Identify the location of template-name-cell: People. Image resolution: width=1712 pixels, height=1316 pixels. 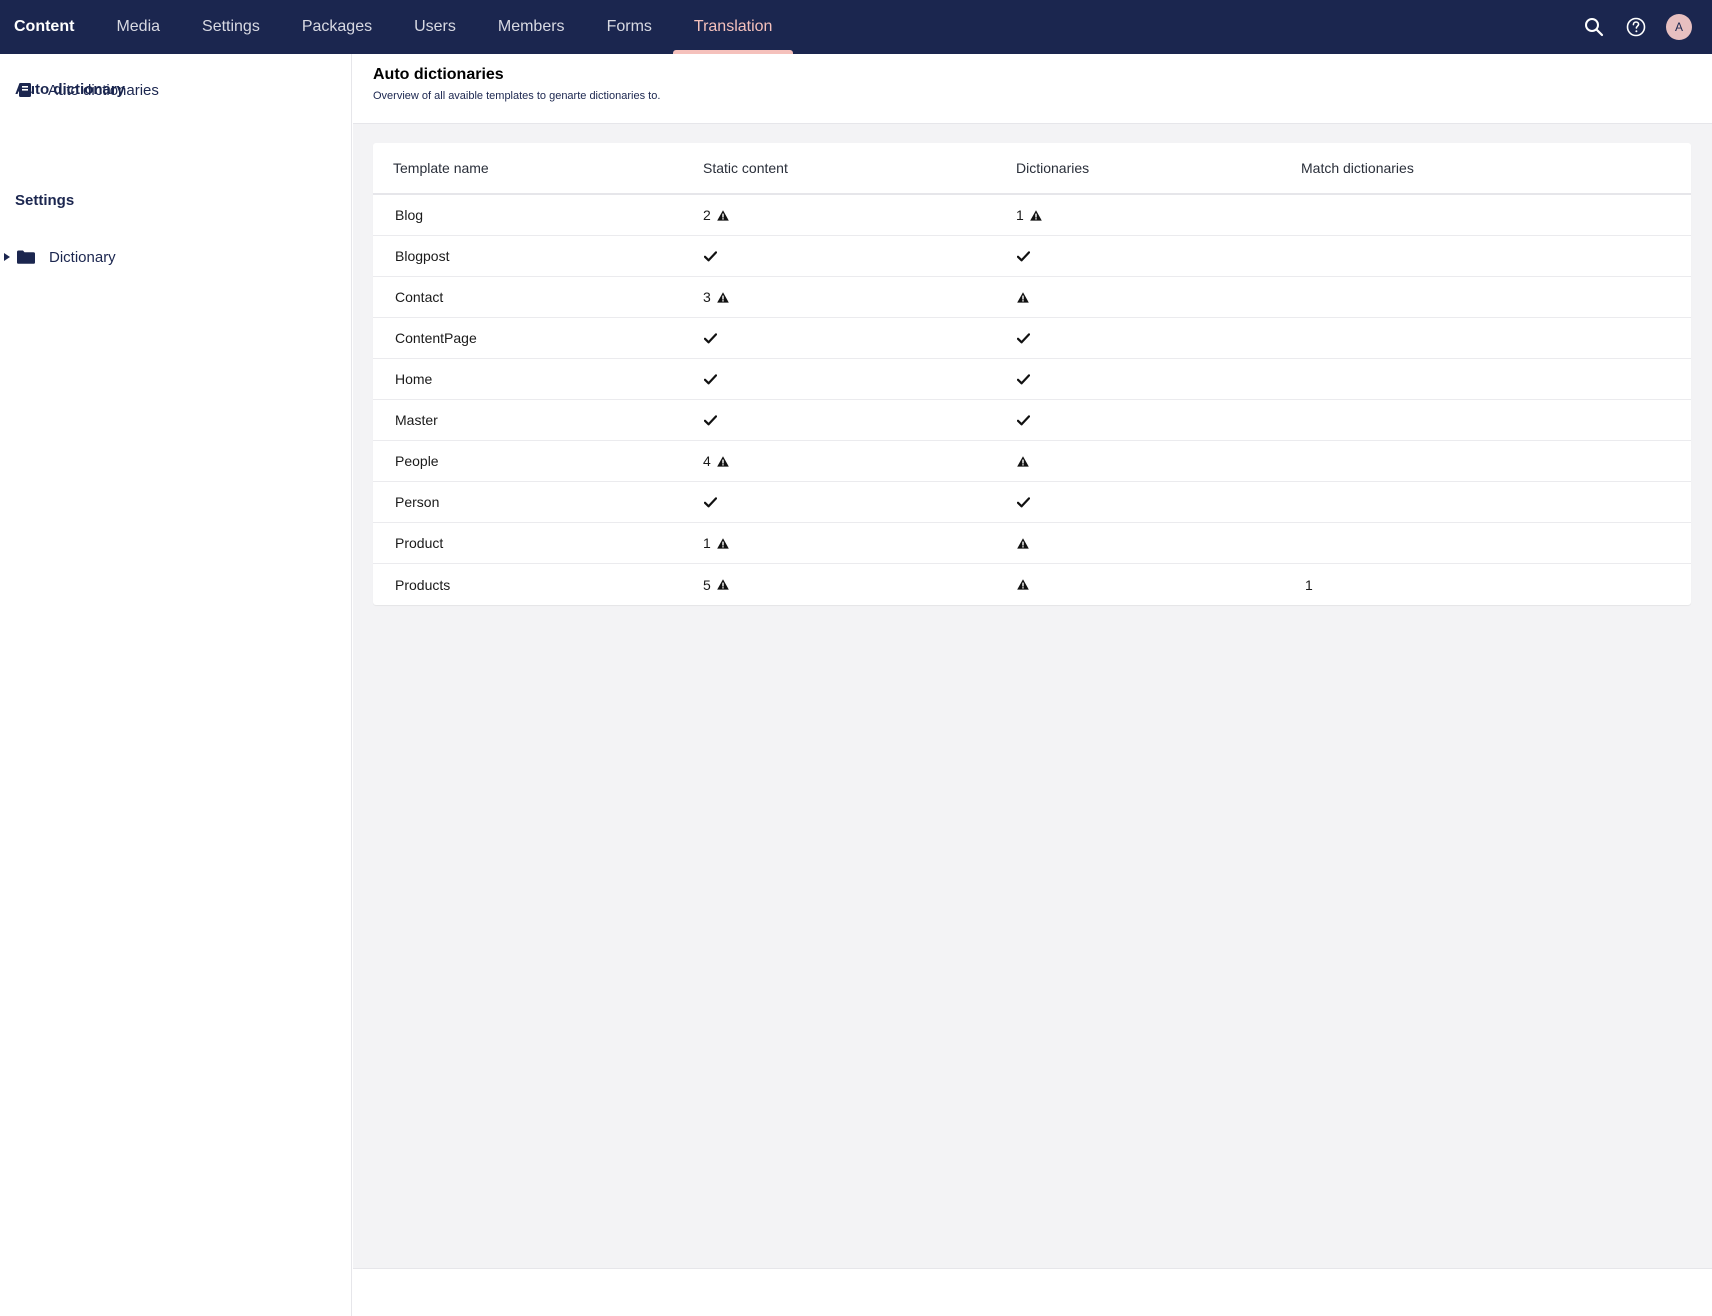
(417, 461).